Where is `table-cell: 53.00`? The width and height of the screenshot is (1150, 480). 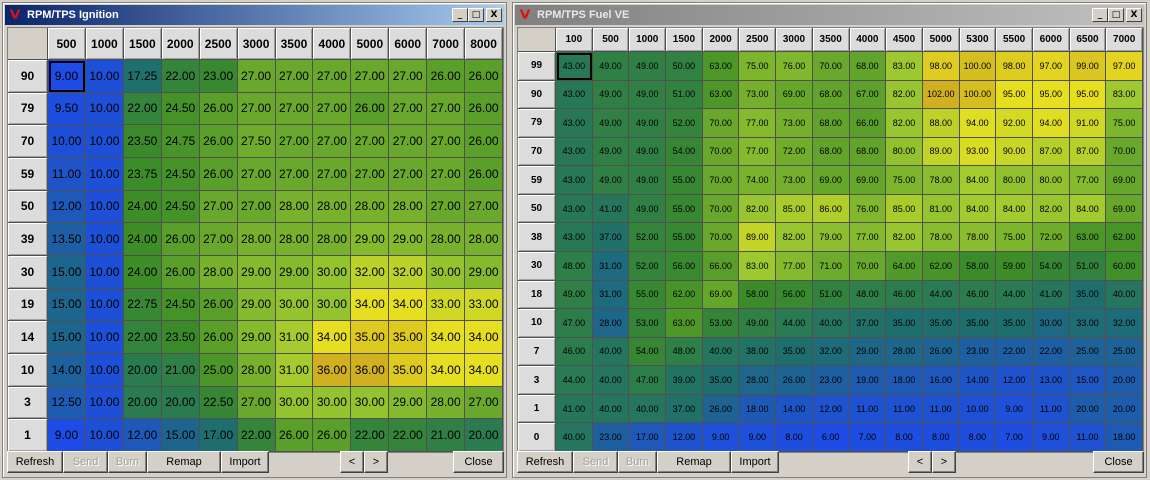
table-cell: 53.00 is located at coordinates (721, 323).